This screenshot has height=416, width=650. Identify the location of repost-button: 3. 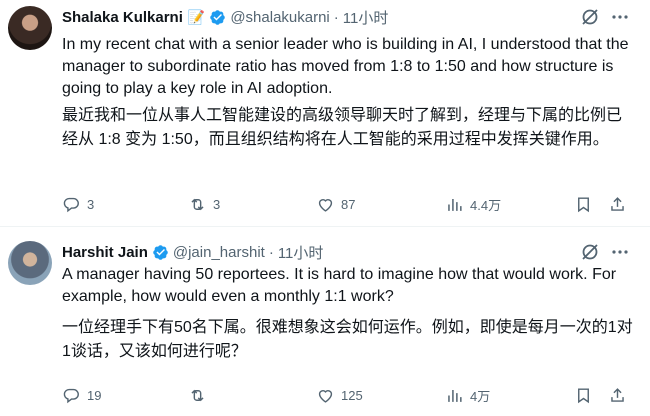
(204, 204).